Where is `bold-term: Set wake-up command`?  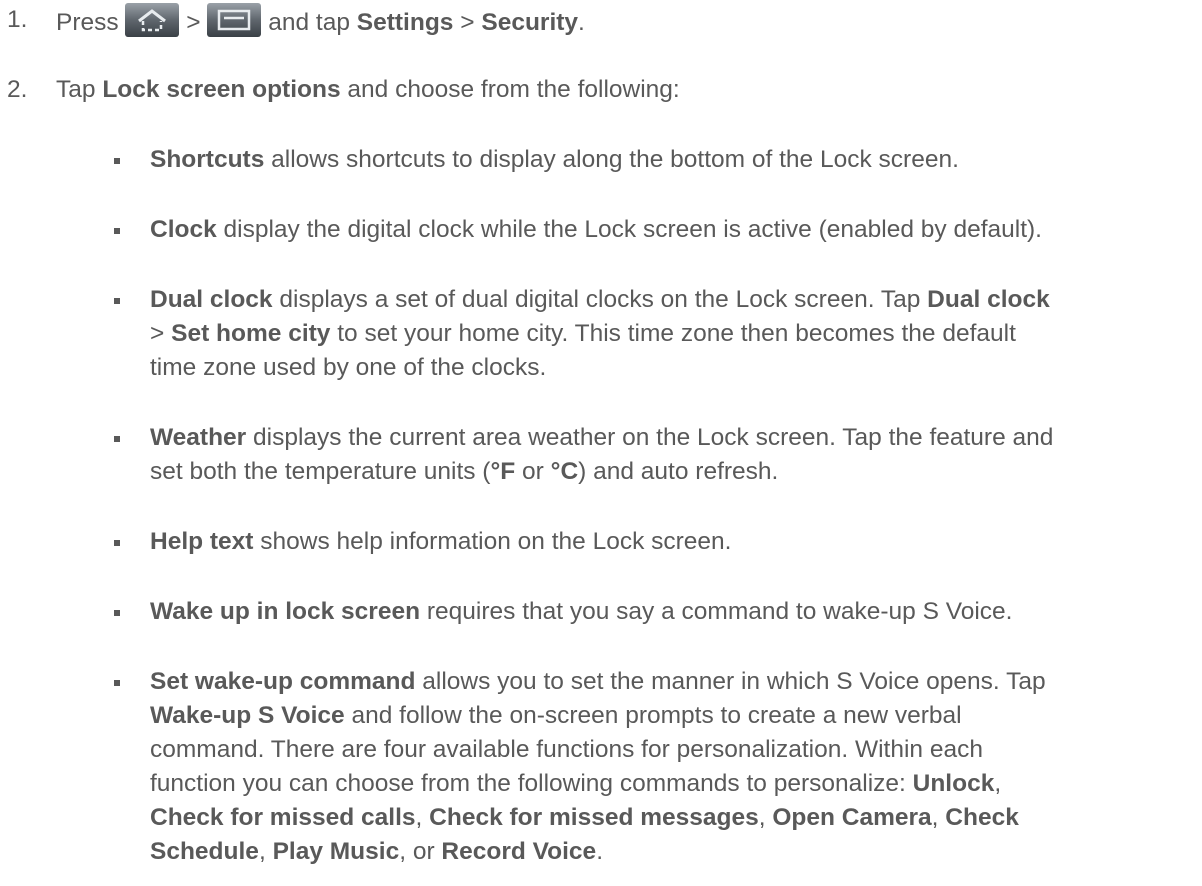
bold-term: Set wake-up command is located at coordinates (283, 681).